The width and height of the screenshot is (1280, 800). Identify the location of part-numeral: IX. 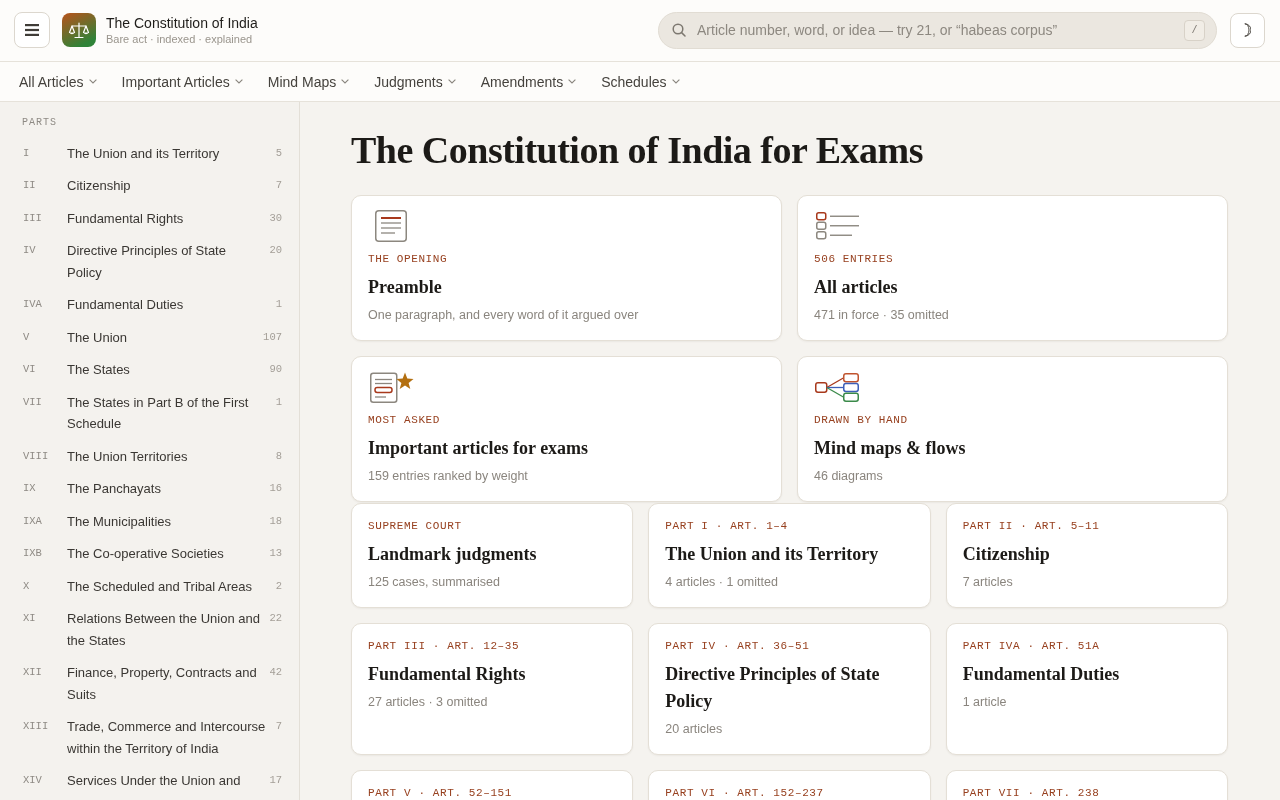
(29, 488).